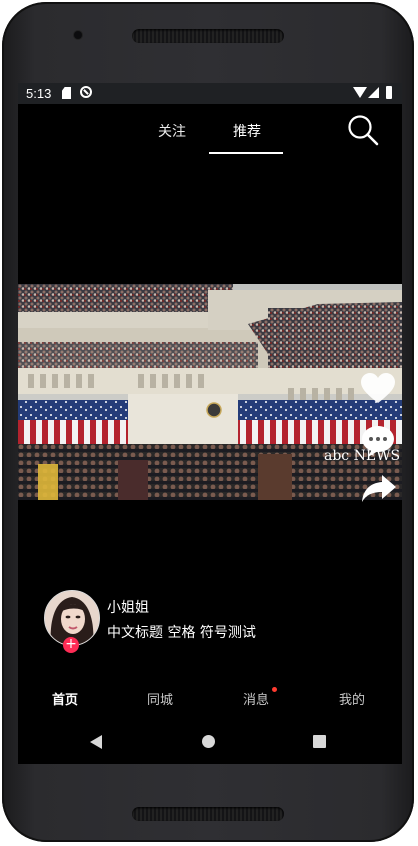  Describe the element at coordinates (256, 698) in the screenshot. I see `bottom-nav-messages: 消息` at that location.